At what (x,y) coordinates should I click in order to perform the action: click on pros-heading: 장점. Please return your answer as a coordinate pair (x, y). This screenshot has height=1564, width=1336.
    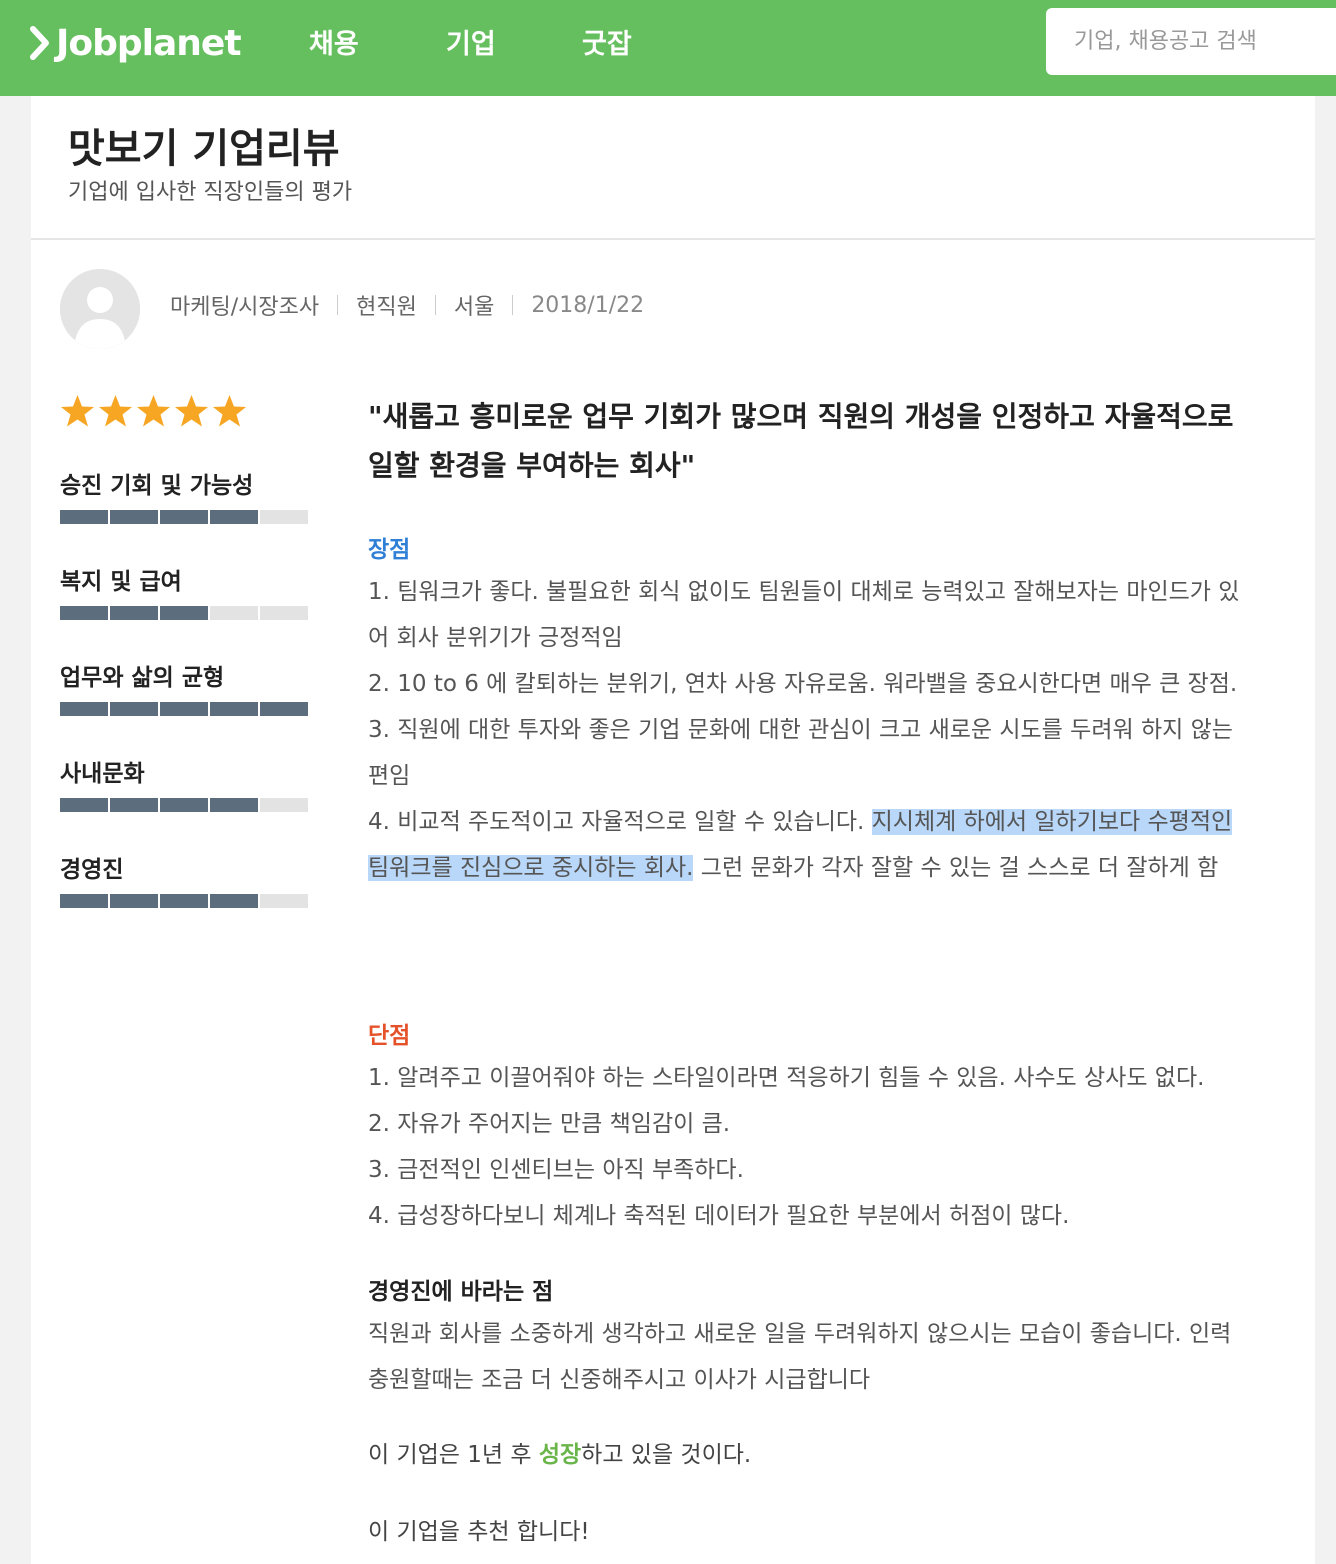
    Looking at the image, I should click on (389, 550).